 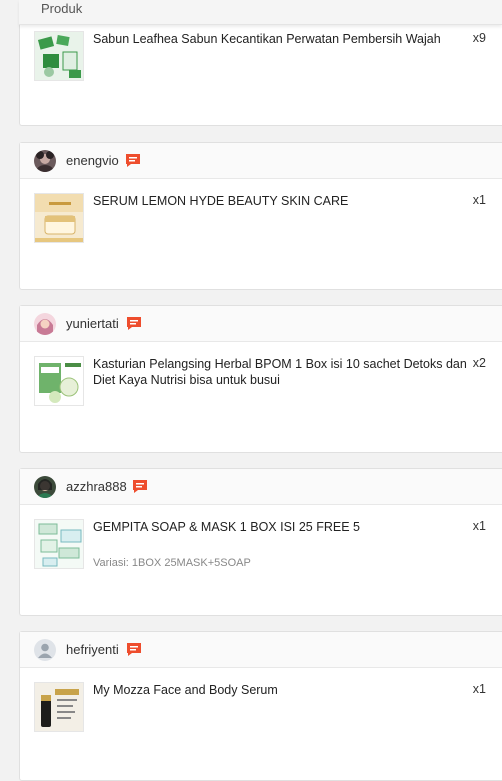 I want to click on product-quantity: x9, so click(x=479, y=38).